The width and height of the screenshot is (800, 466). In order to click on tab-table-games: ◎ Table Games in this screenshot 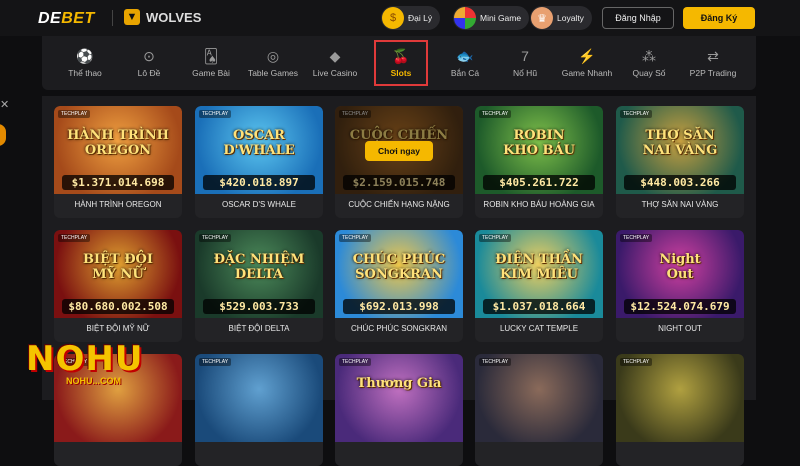, I will do `click(273, 63)`.